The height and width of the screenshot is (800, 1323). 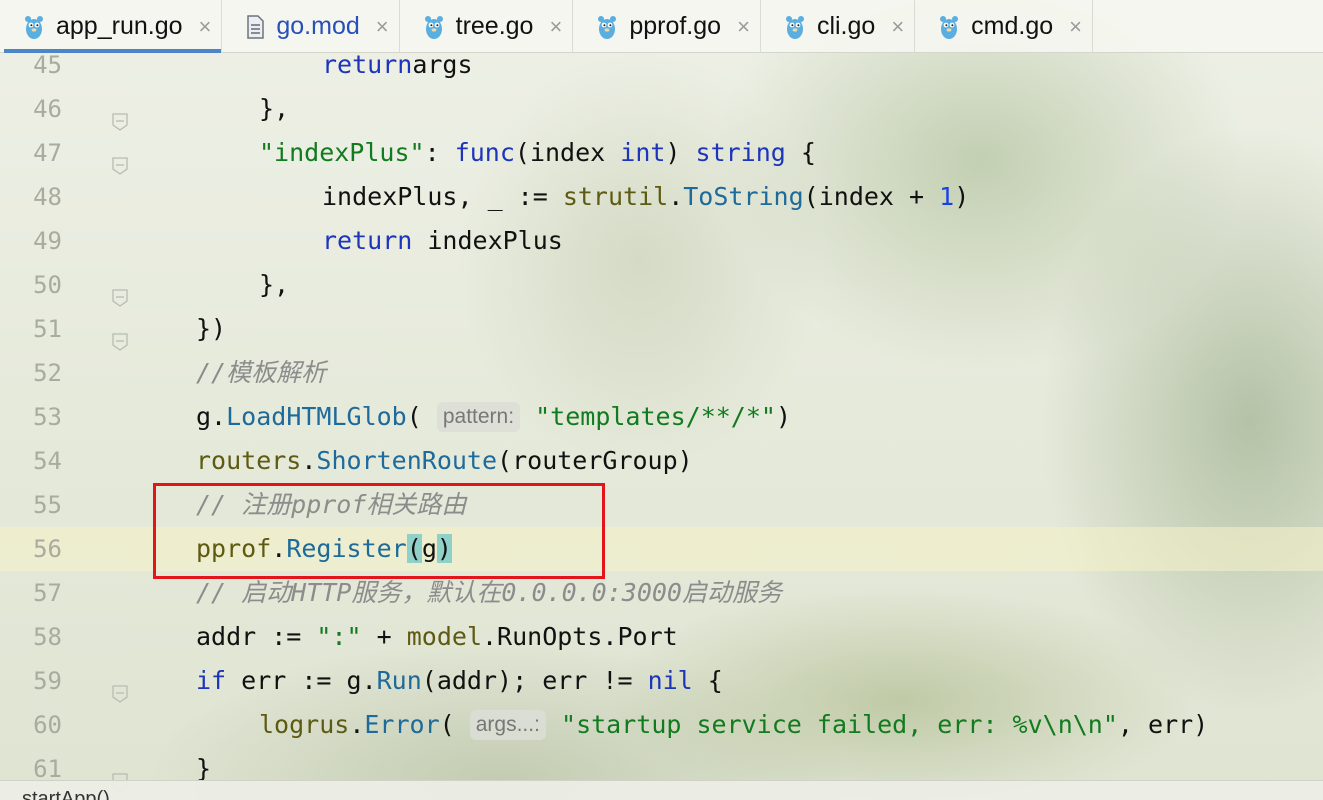 What do you see at coordinates (31, 593) in the screenshot?
I see `line-number: 57` at bounding box center [31, 593].